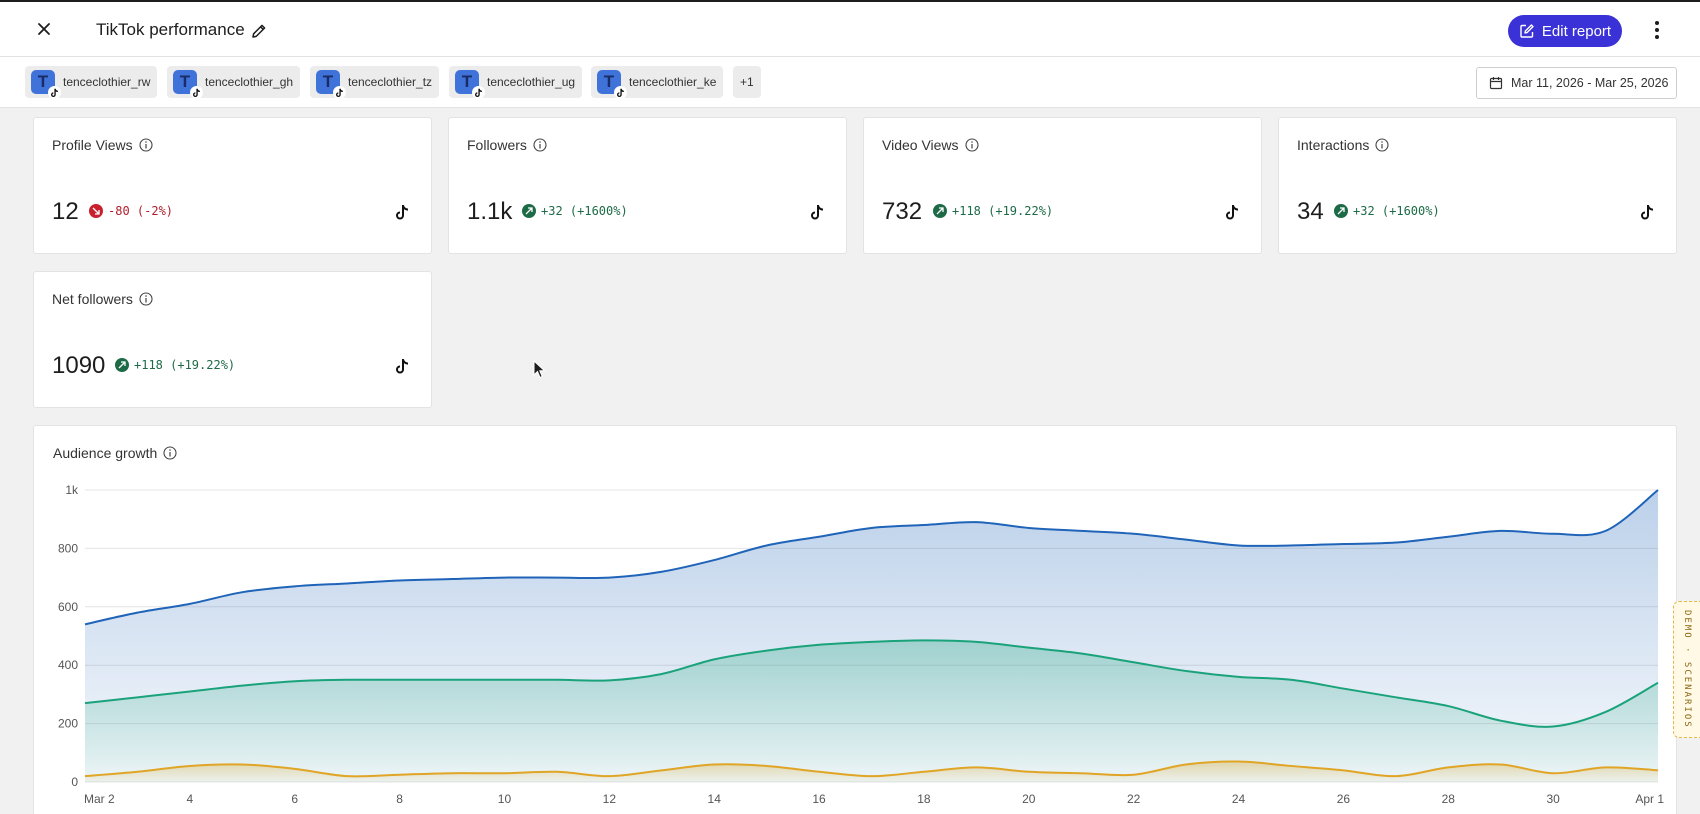 The width and height of the screenshot is (1700, 814). I want to click on metric-card-interactions: Interactions 34 +32 (+1600%), so click(1477, 185).